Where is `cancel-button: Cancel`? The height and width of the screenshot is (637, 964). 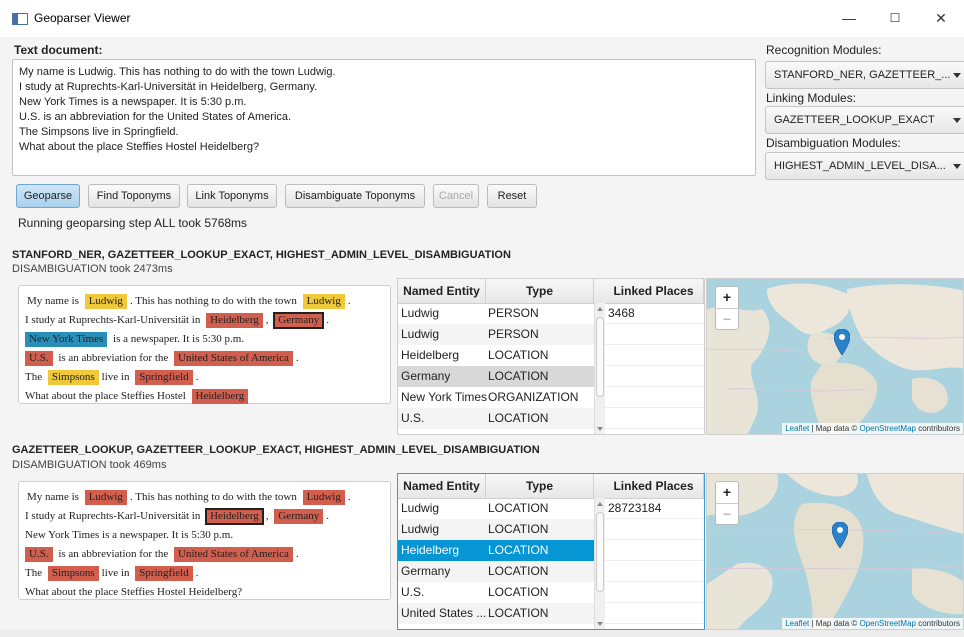
cancel-button: Cancel is located at coordinates (456, 196).